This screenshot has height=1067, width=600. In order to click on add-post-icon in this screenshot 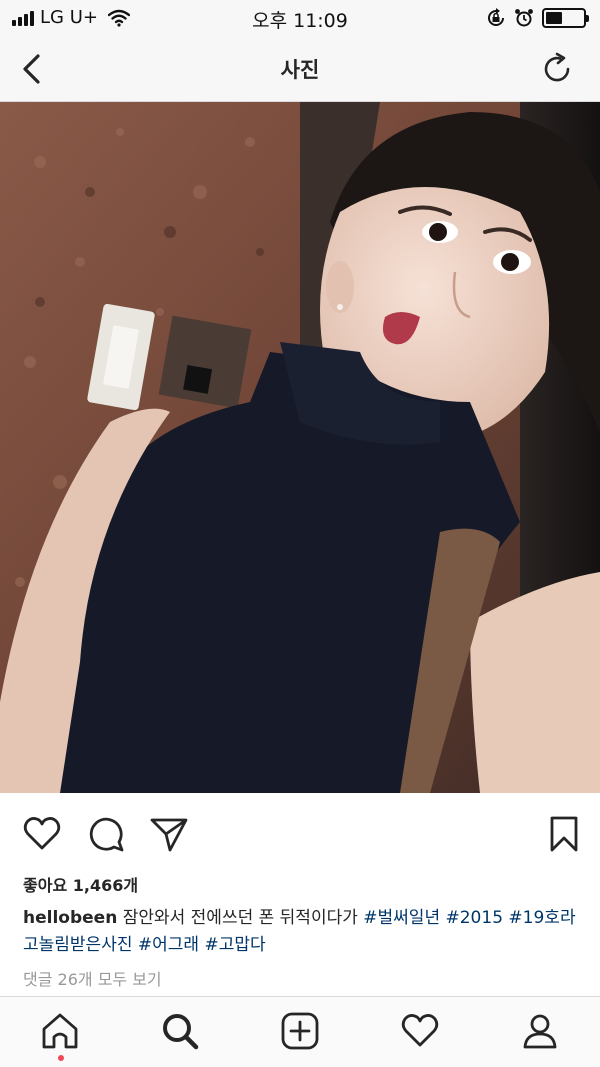, I will do `click(300, 1031)`.